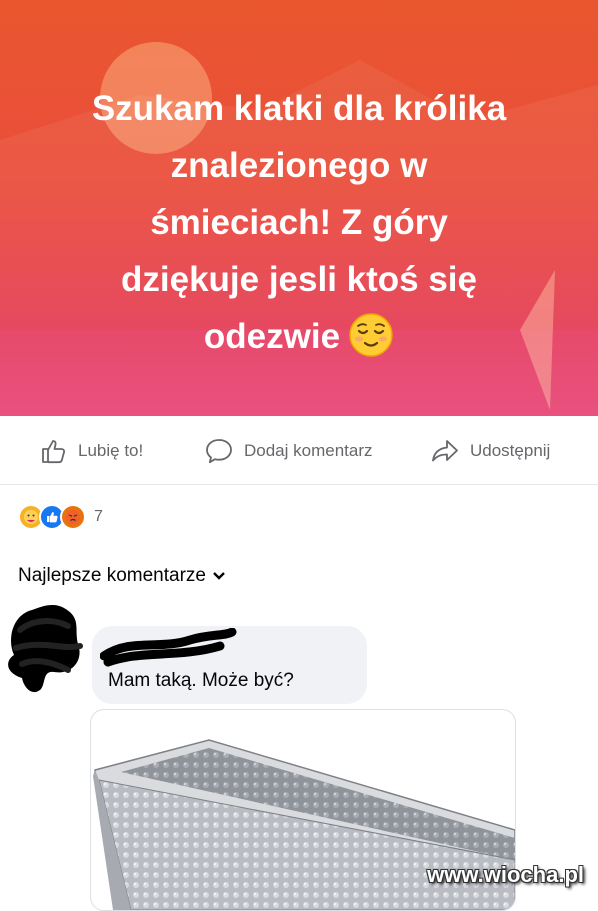 The image size is (598, 911). I want to click on chevron-down-icon, so click(219, 576).